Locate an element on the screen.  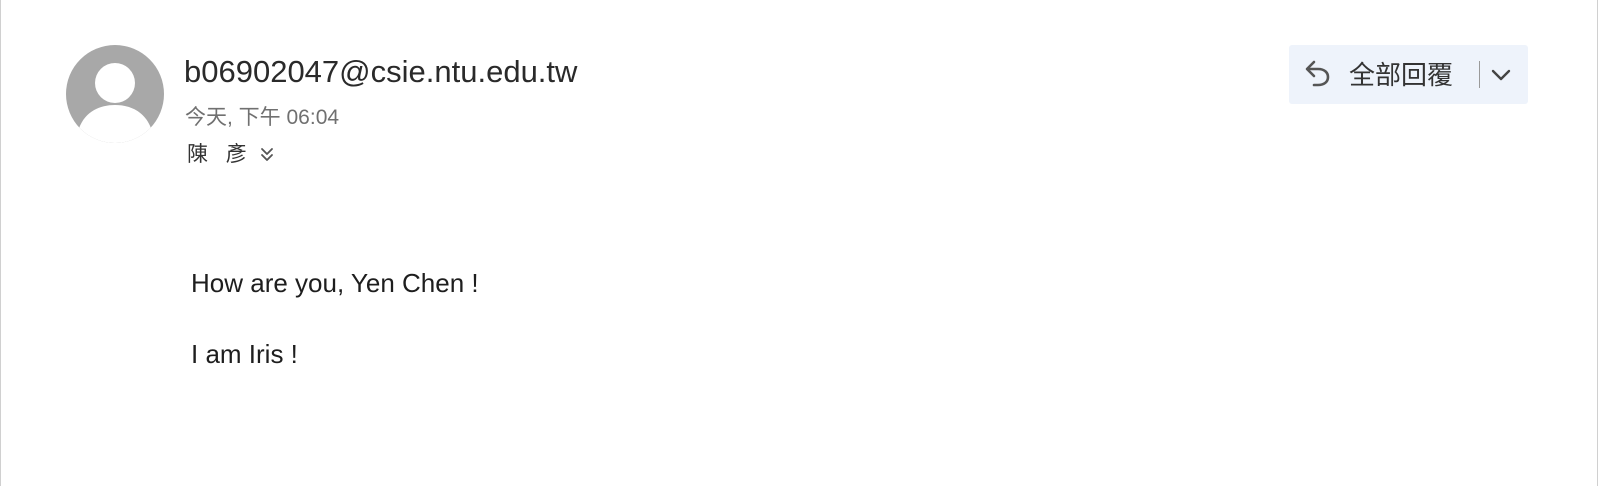
reply-all-icon is located at coordinates (1318, 74).